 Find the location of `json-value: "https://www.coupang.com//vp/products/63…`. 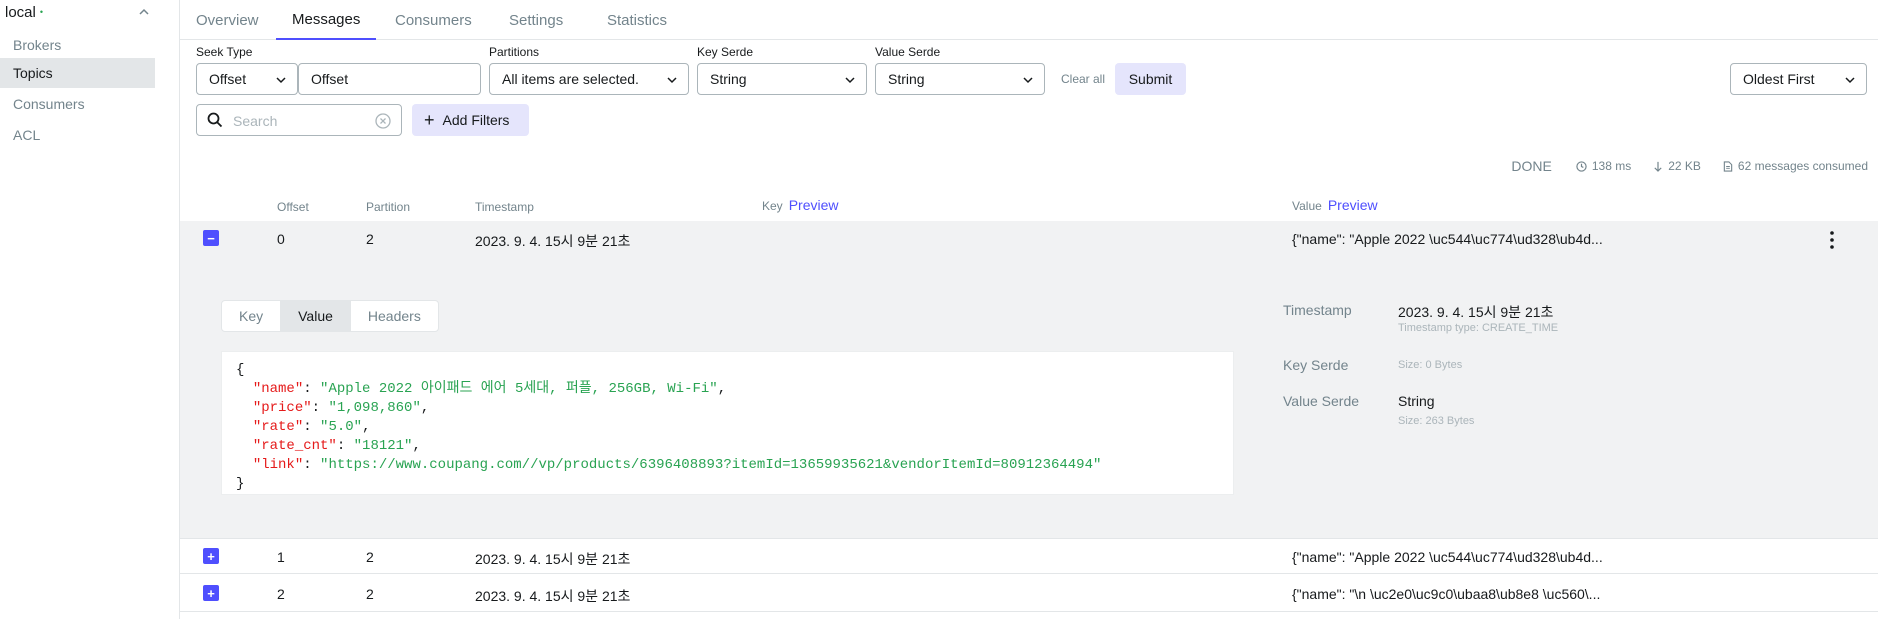

json-value: "https://www.coupang.com//vp/products/63… is located at coordinates (711, 465).